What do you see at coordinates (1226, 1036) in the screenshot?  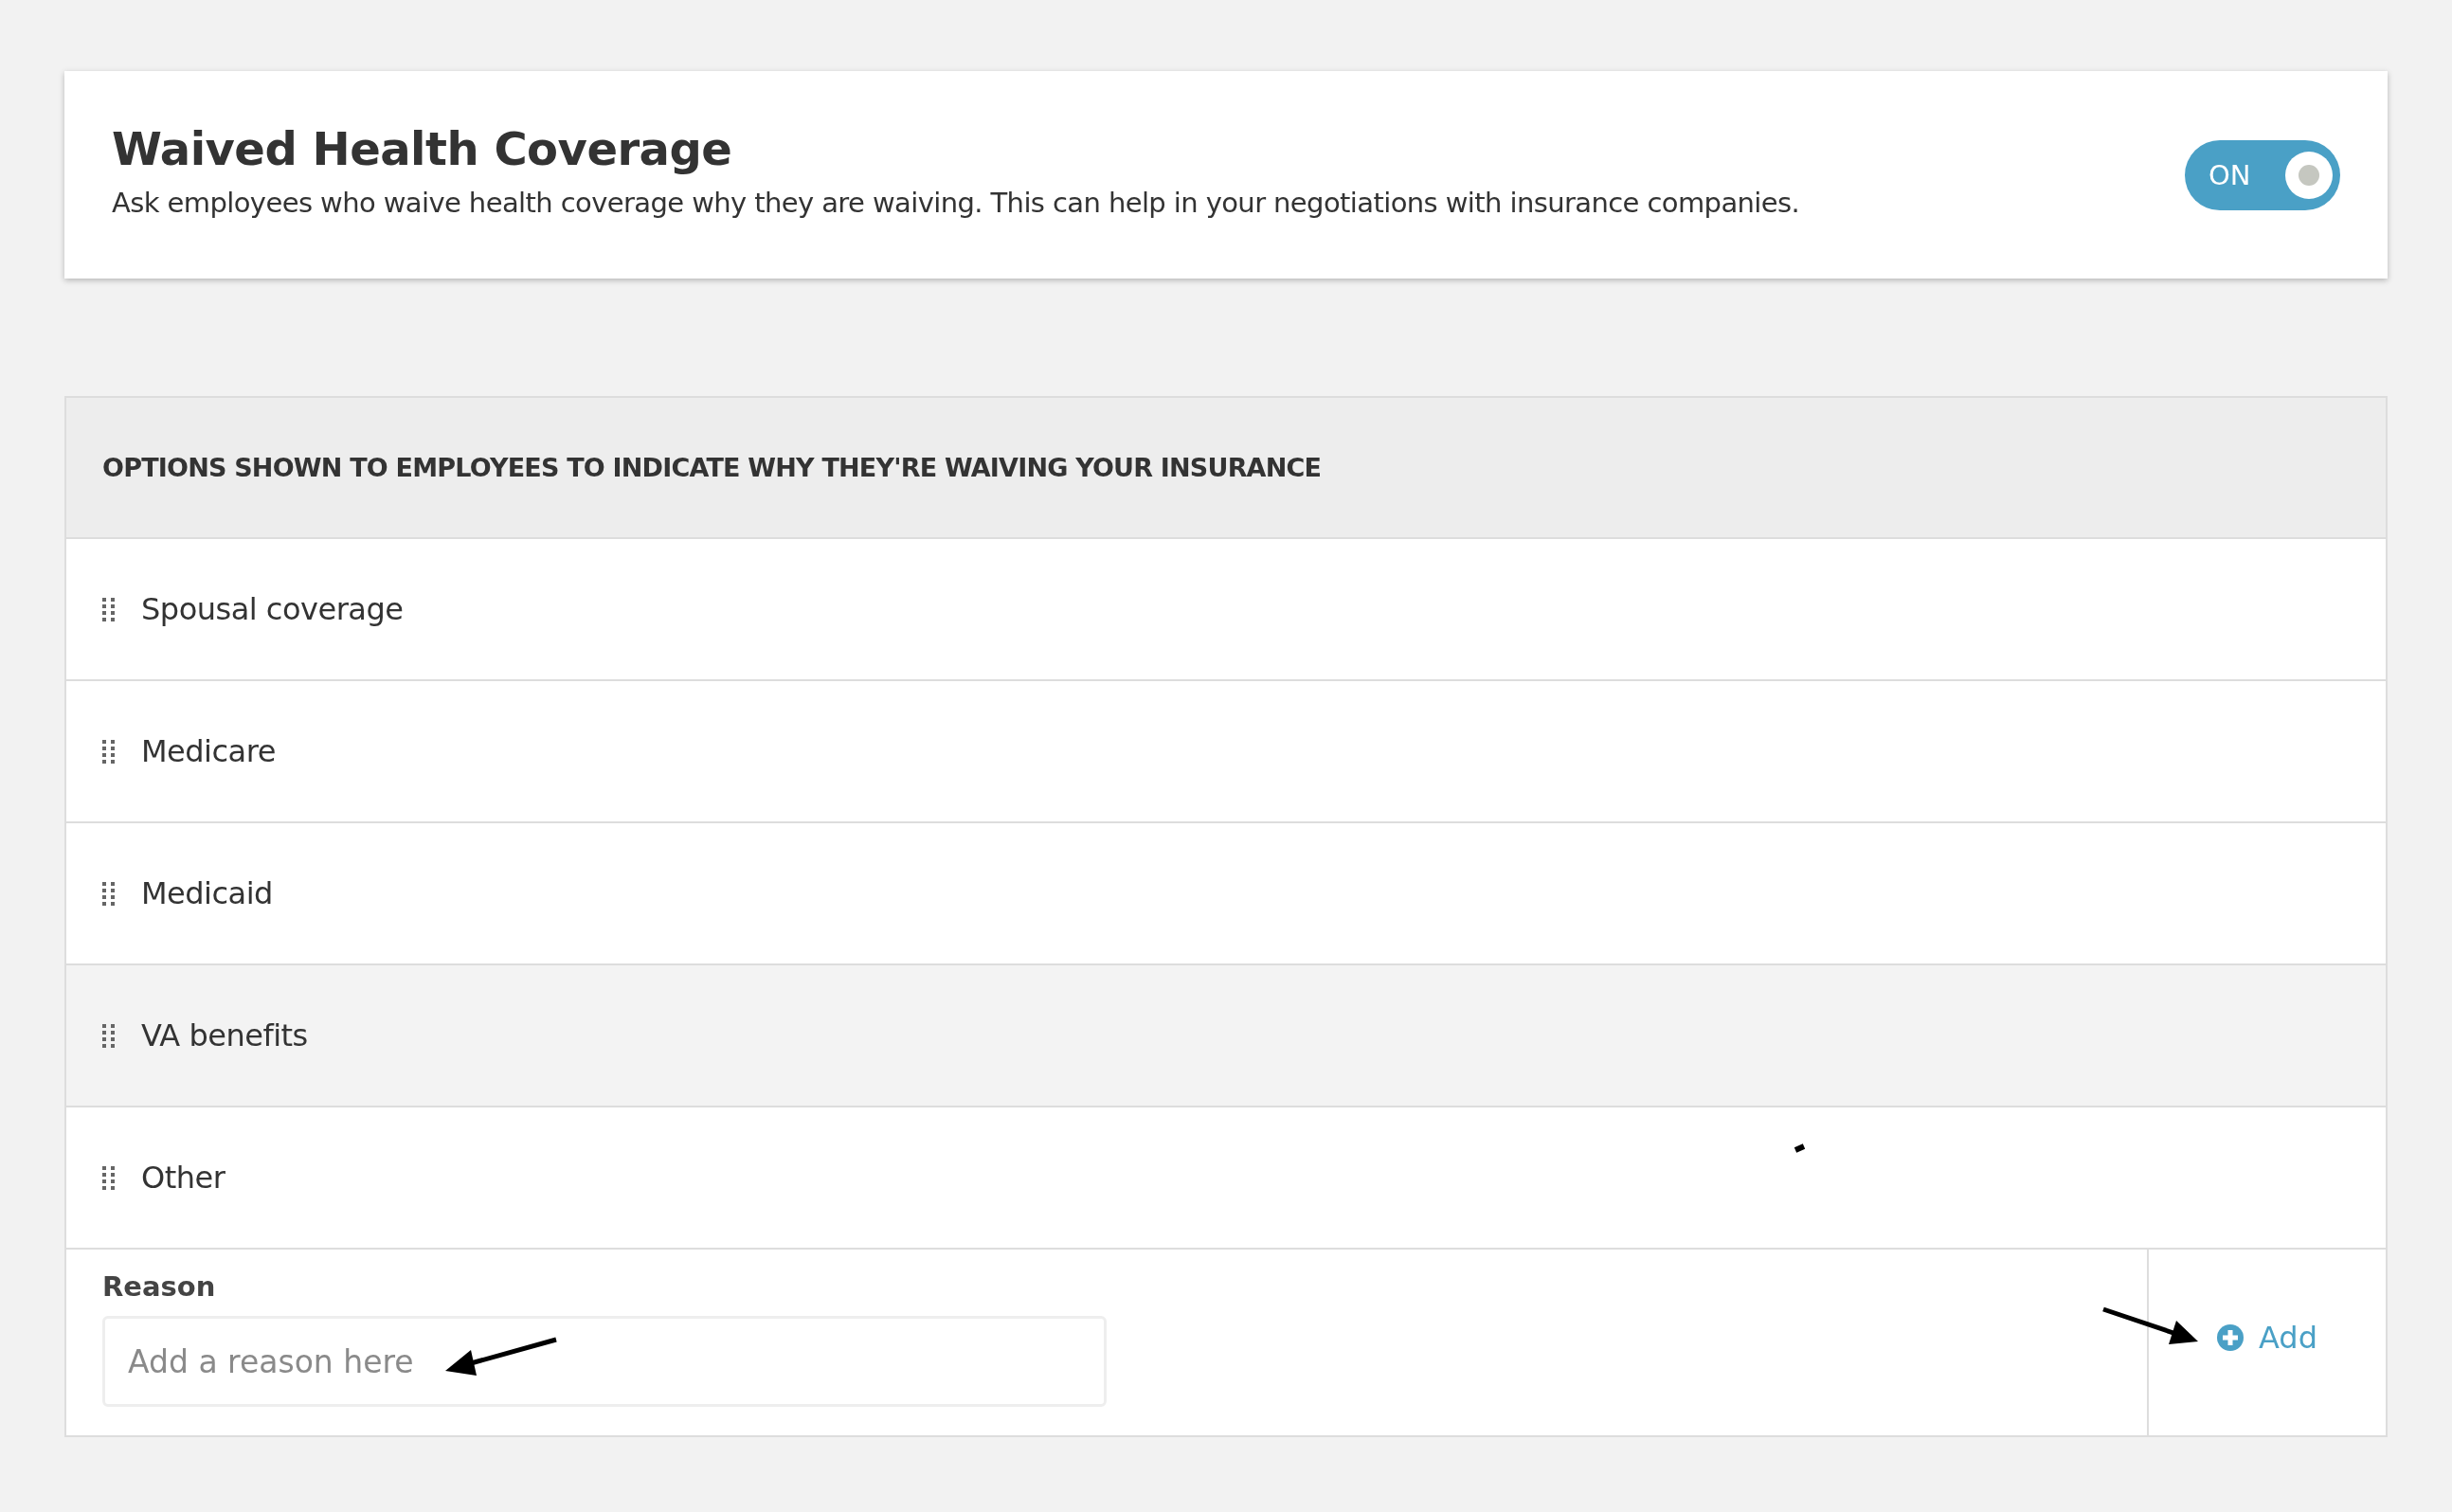 I see `option-row: VA benefits` at bounding box center [1226, 1036].